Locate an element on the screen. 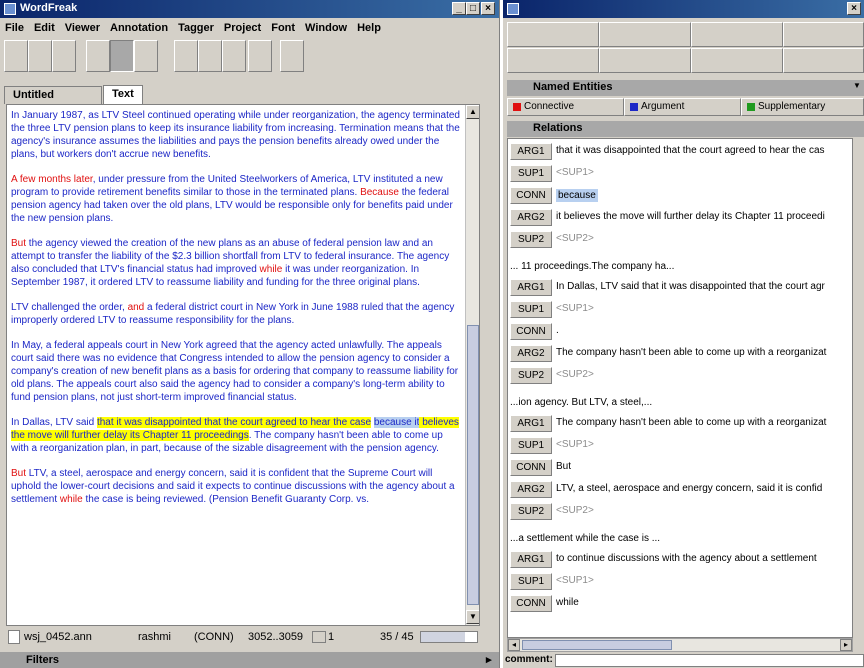 This screenshot has height=668, width=864. vertical-scrollbar: ▲ is located at coordinates (852, 388).